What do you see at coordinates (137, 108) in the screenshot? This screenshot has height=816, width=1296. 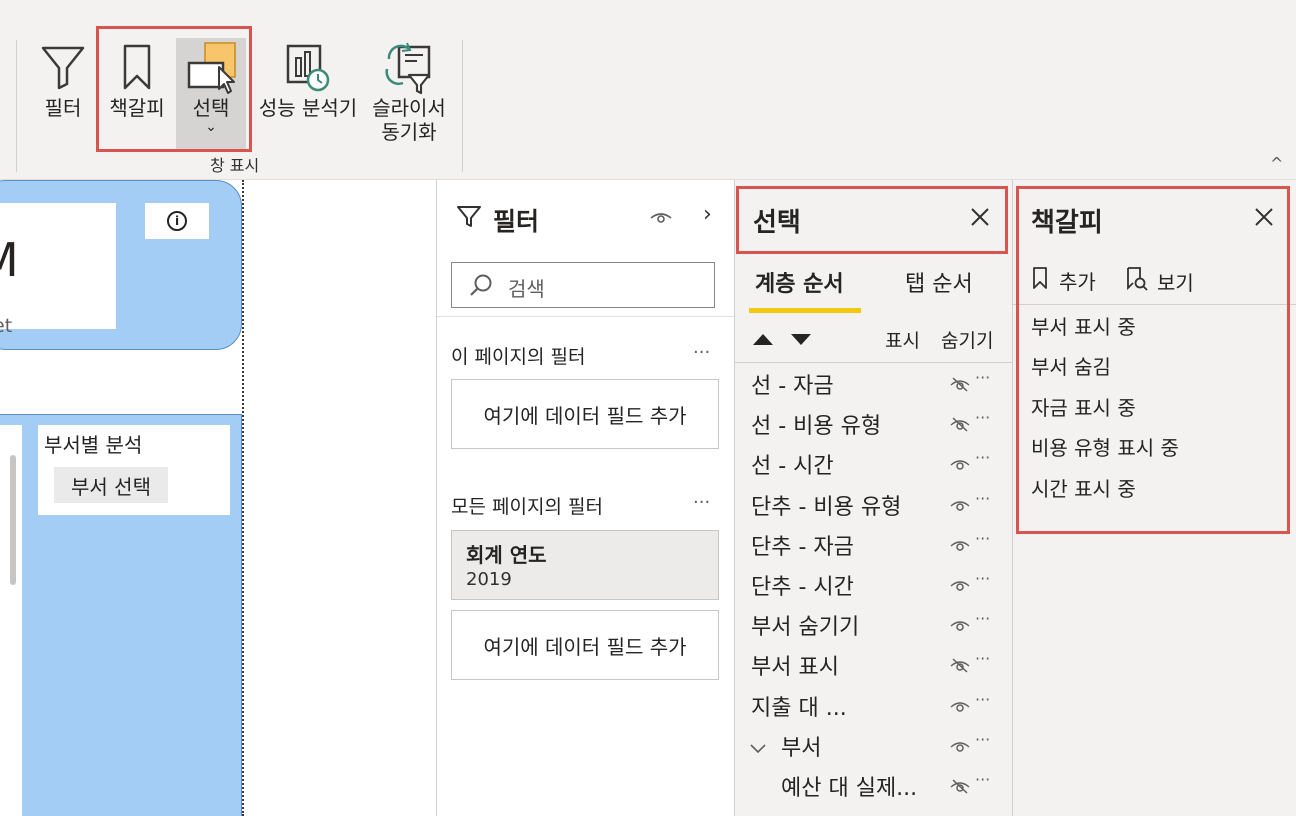 I see `ribbon-bookmark-label: 책갈피` at bounding box center [137, 108].